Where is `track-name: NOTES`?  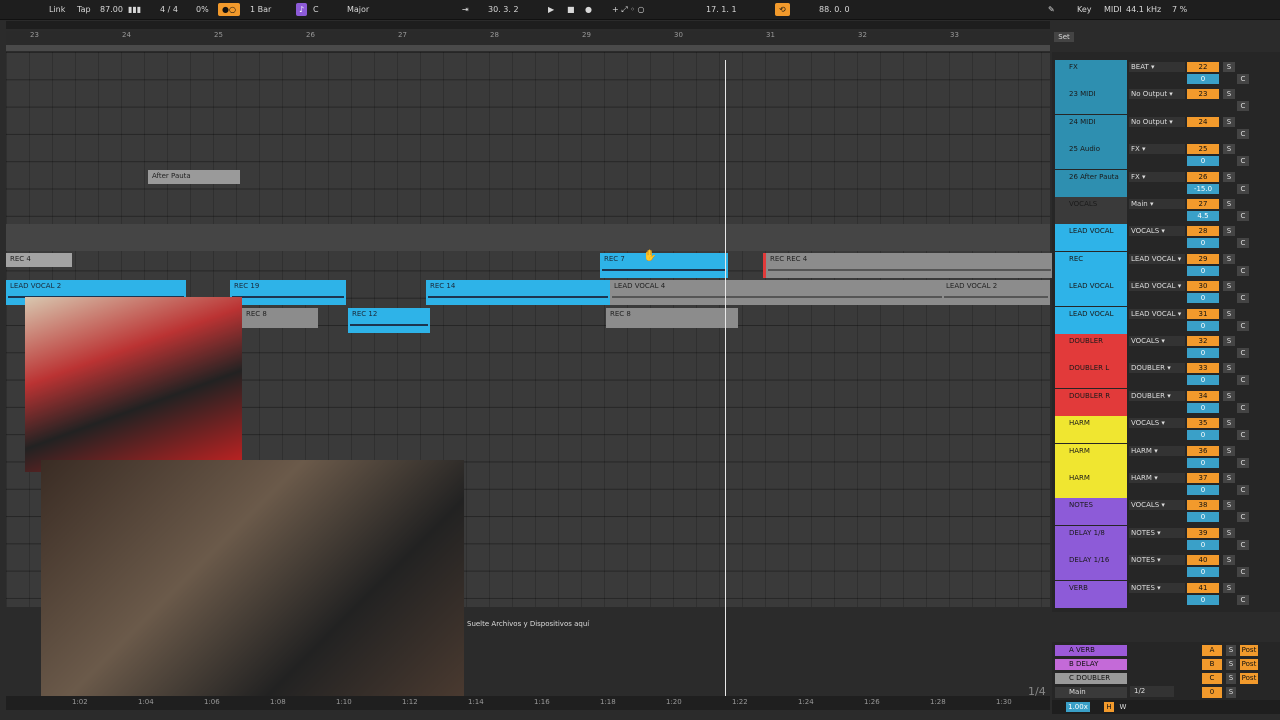 track-name: NOTES is located at coordinates (1091, 512).